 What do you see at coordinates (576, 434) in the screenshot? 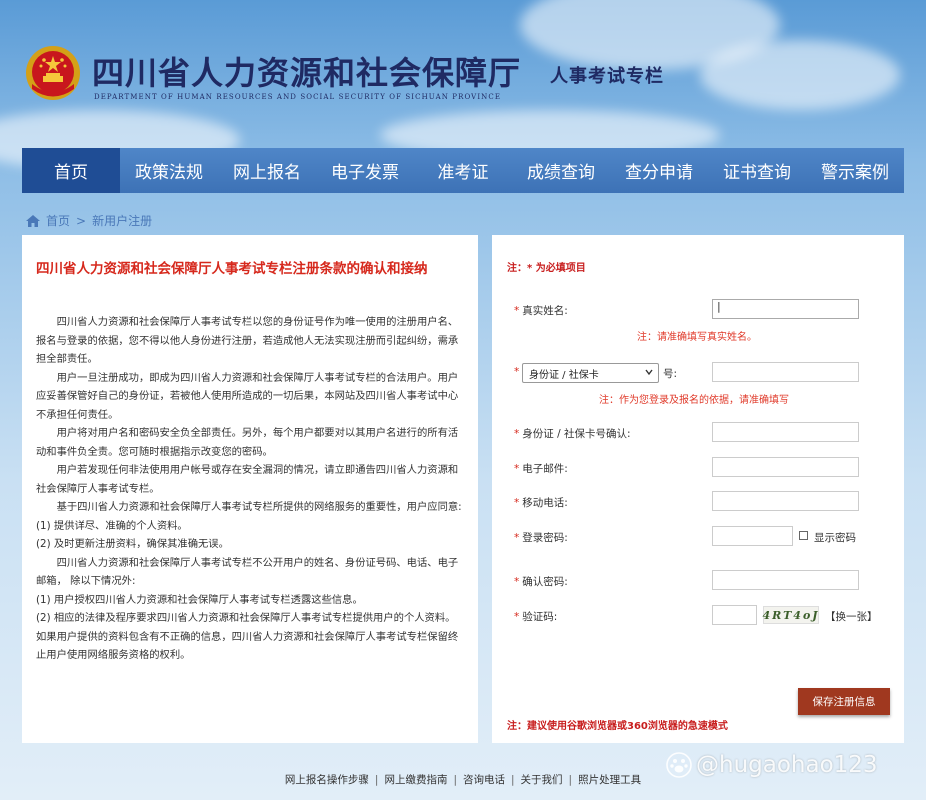
I see `id-confirm-label-text: 身份证 / 社保卡号确认:` at bounding box center [576, 434].